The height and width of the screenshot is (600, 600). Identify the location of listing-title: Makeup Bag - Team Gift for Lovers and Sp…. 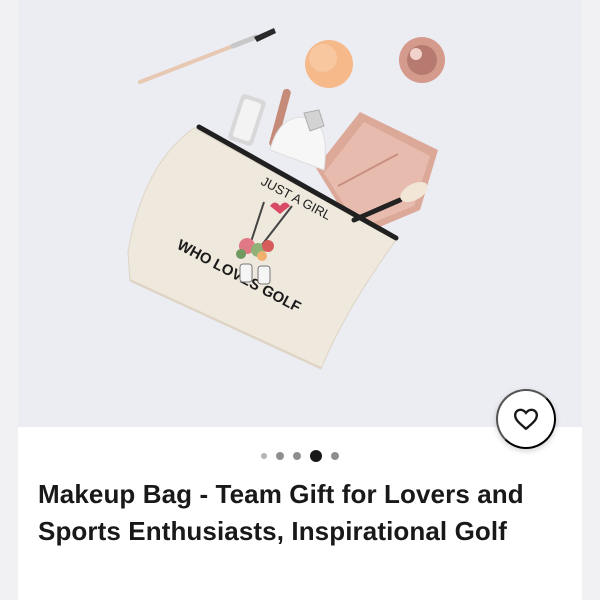
(281, 512).